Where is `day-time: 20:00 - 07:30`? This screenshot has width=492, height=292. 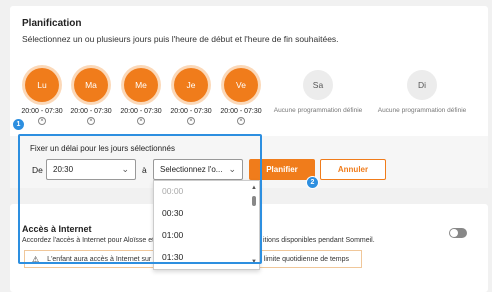
day-time: 20:00 - 07:30 is located at coordinates (241, 111).